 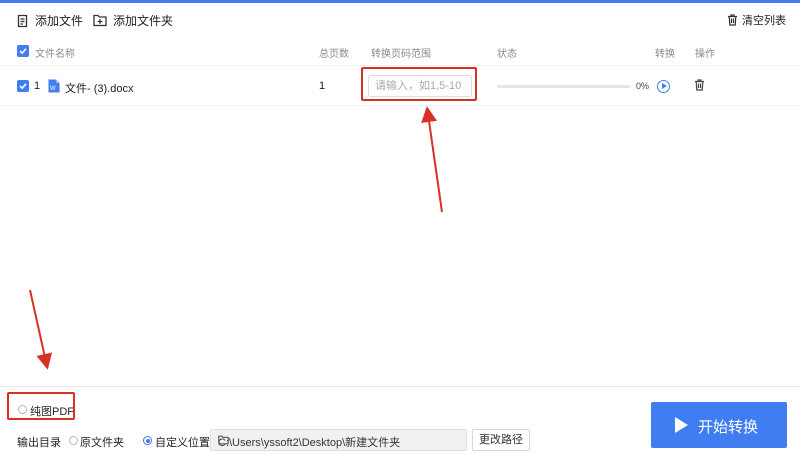 I want to click on add-file-button: 添加文件, so click(x=49, y=20).